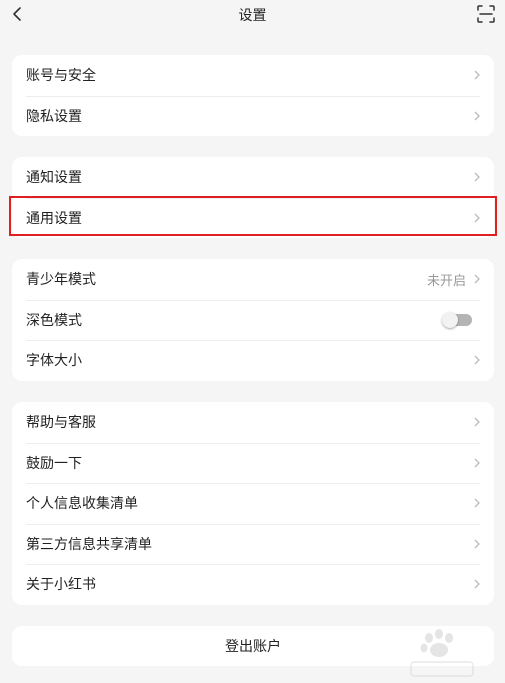 This screenshot has height=683, width=505. What do you see at coordinates (61, 76) in the screenshot?
I see `row-label: 账号与安全` at bounding box center [61, 76].